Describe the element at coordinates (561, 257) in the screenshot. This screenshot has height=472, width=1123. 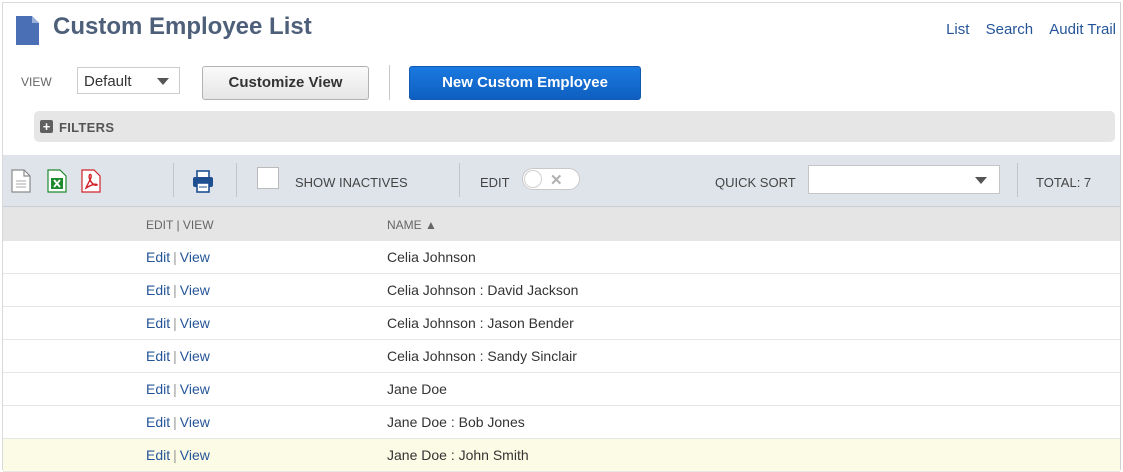
I see `table-row: Edit | View Celia Johnson` at that location.